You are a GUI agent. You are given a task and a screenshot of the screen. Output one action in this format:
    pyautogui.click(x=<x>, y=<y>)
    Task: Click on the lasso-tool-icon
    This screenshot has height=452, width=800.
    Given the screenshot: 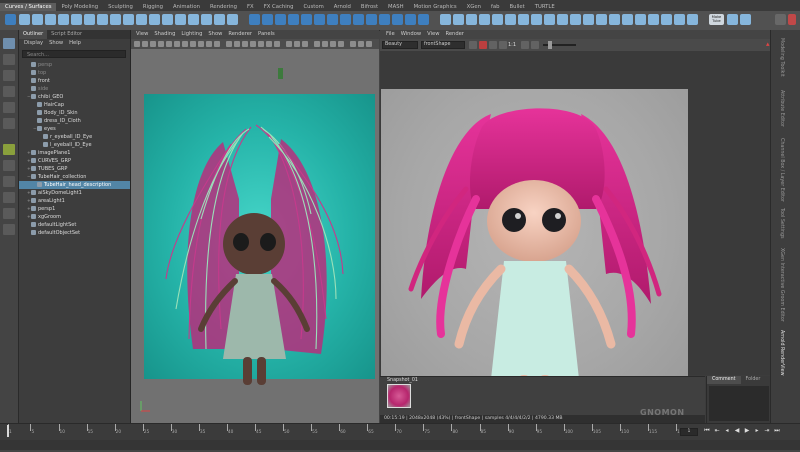 What is the action you would take?
    pyautogui.click(x=9, y=59)
    